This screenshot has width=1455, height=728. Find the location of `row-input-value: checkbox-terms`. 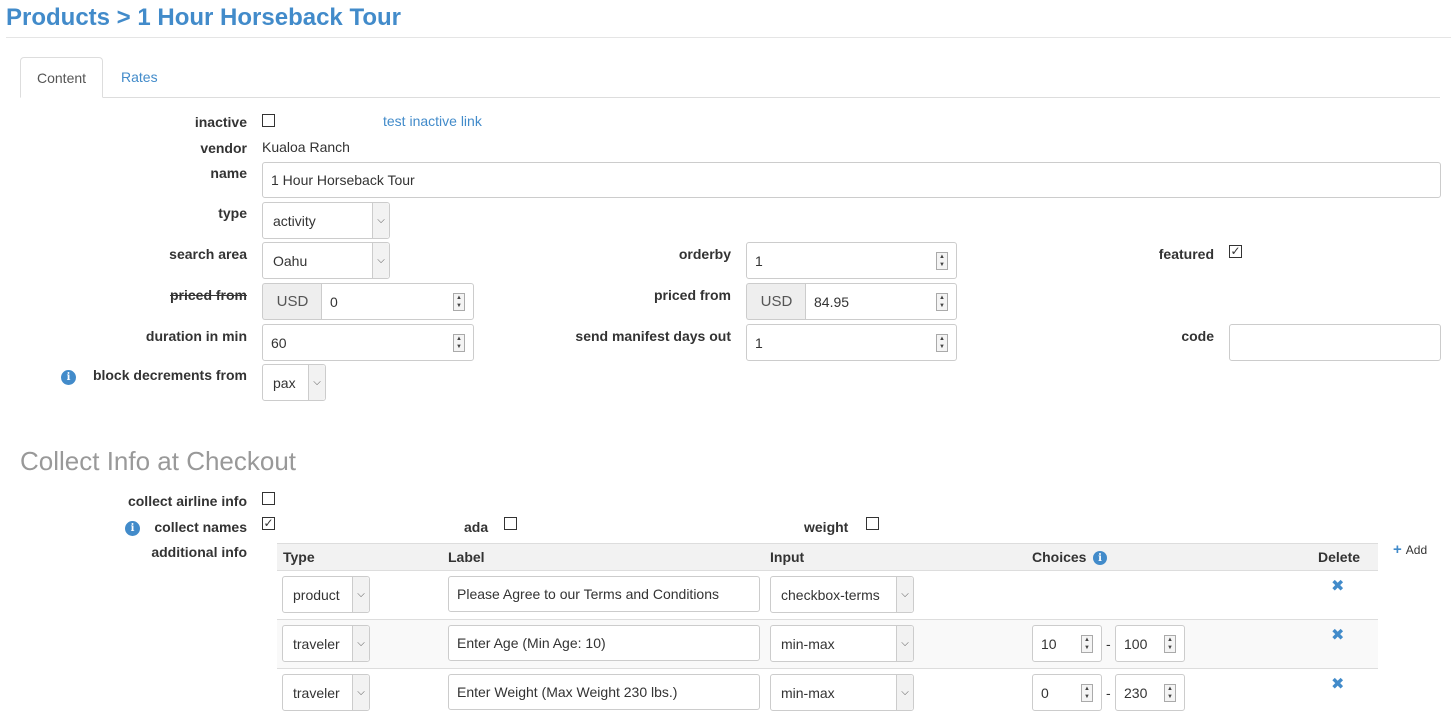

row-input-value: checkbox-terms is located at coordinates (830, 594).